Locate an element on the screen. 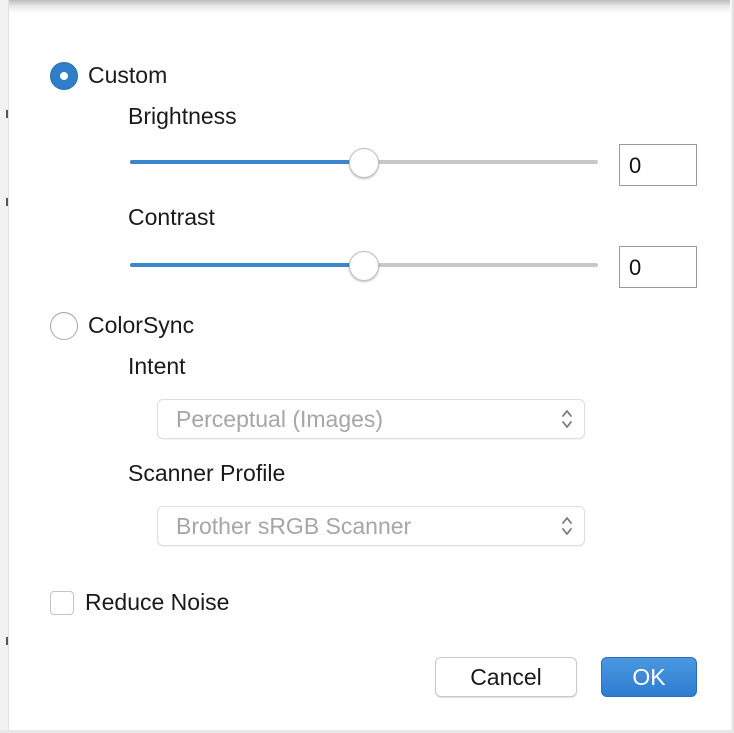 The image size is (734, 733). ok-button: OK is located at coordinates (649, 677).